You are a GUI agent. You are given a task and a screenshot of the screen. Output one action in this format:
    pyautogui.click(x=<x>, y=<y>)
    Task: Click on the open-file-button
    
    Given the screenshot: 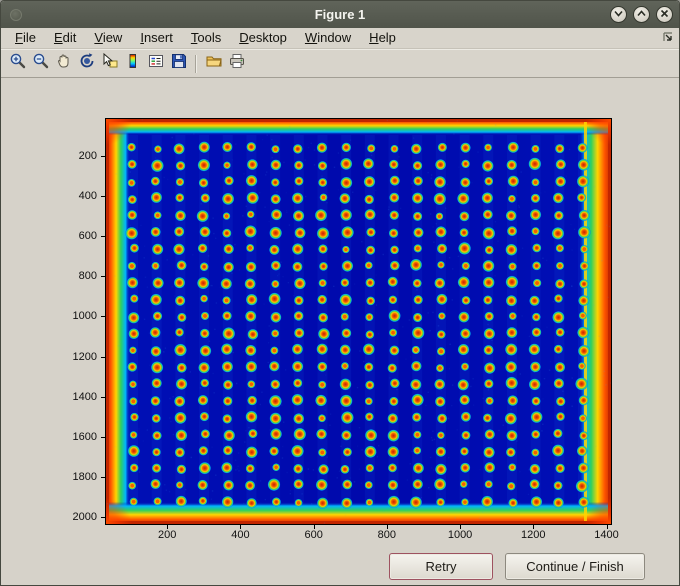 What is the action you would take?
    pyautogui.click(x=213, y=63)
    